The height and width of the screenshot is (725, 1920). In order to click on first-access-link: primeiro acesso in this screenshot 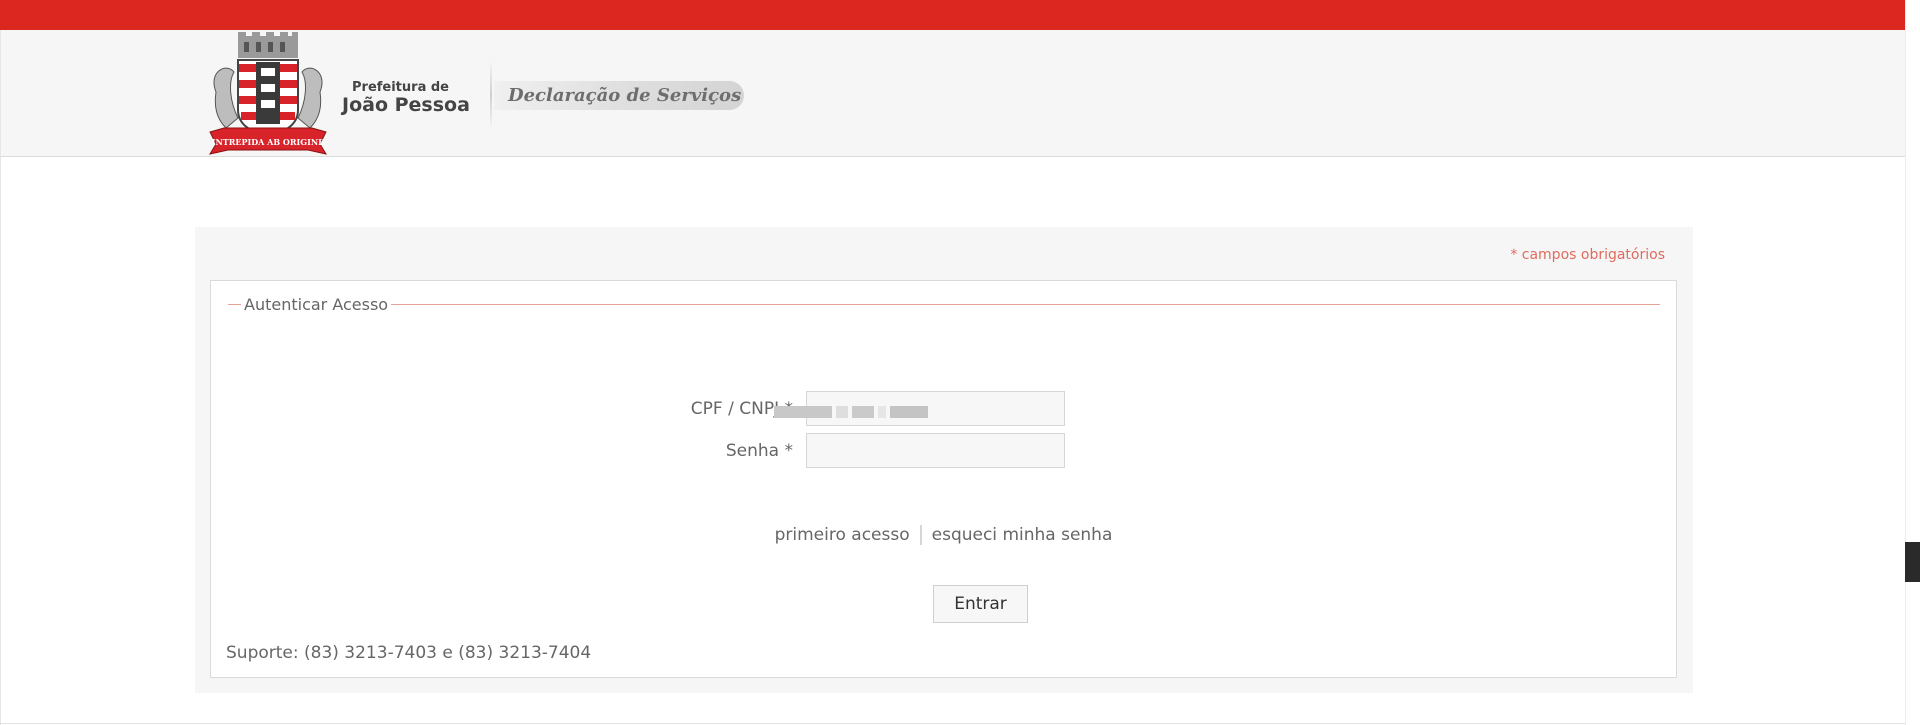, I will do `click(842, 535)`.